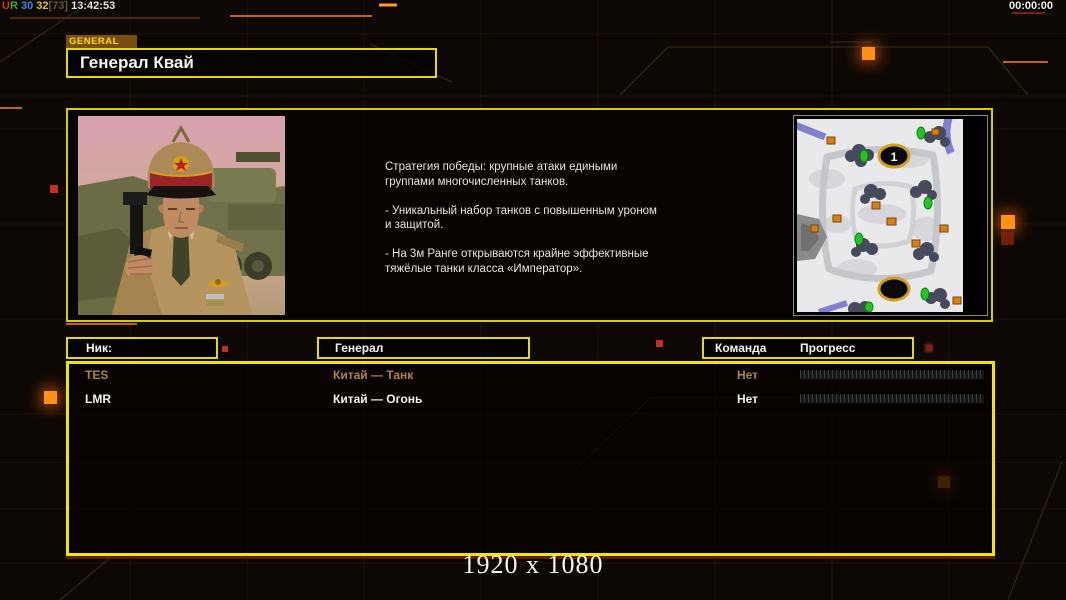 This screenshot has width=1066, height=600. I want to click on player-nick: LMR, so click(98, 399).